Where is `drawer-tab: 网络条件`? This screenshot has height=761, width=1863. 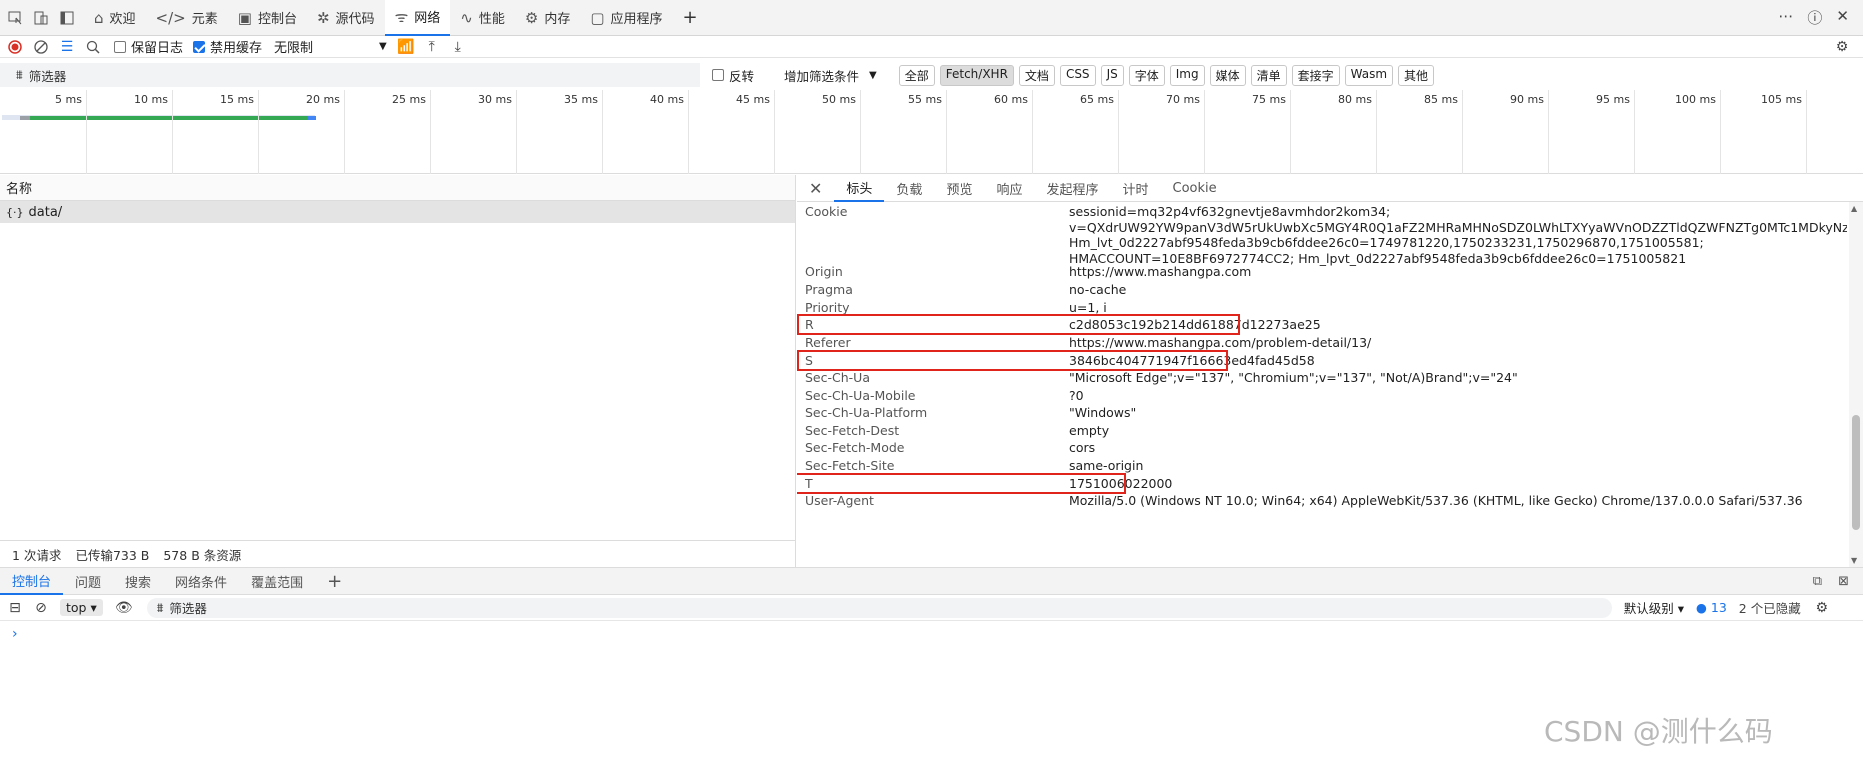
drawer-tab: 网络条件 is located at coordinates (201, 581).